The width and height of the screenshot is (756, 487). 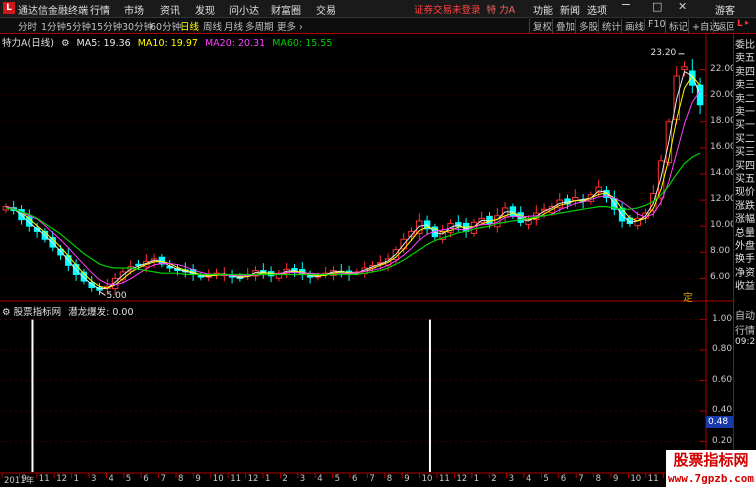 I want to click on indicator-tick-label: 0.80, so click(x=722, y=349).